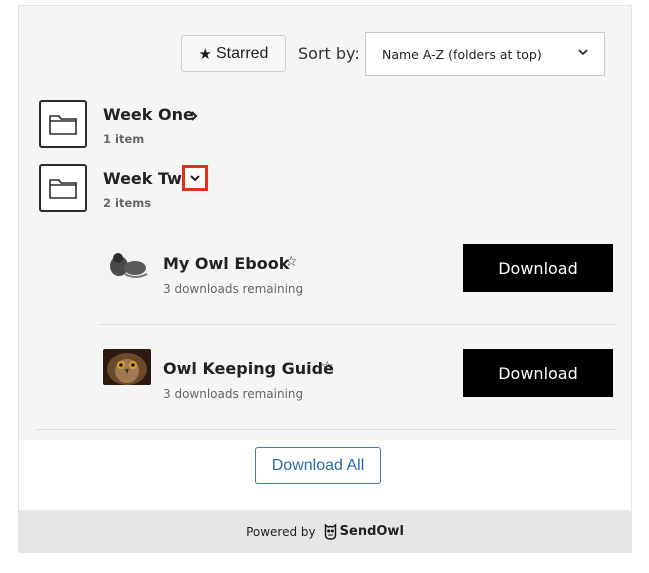 The width and height of the screenshot is (649, 573). I want to click on item-title: My Owl Ebook, so click(226, 263).